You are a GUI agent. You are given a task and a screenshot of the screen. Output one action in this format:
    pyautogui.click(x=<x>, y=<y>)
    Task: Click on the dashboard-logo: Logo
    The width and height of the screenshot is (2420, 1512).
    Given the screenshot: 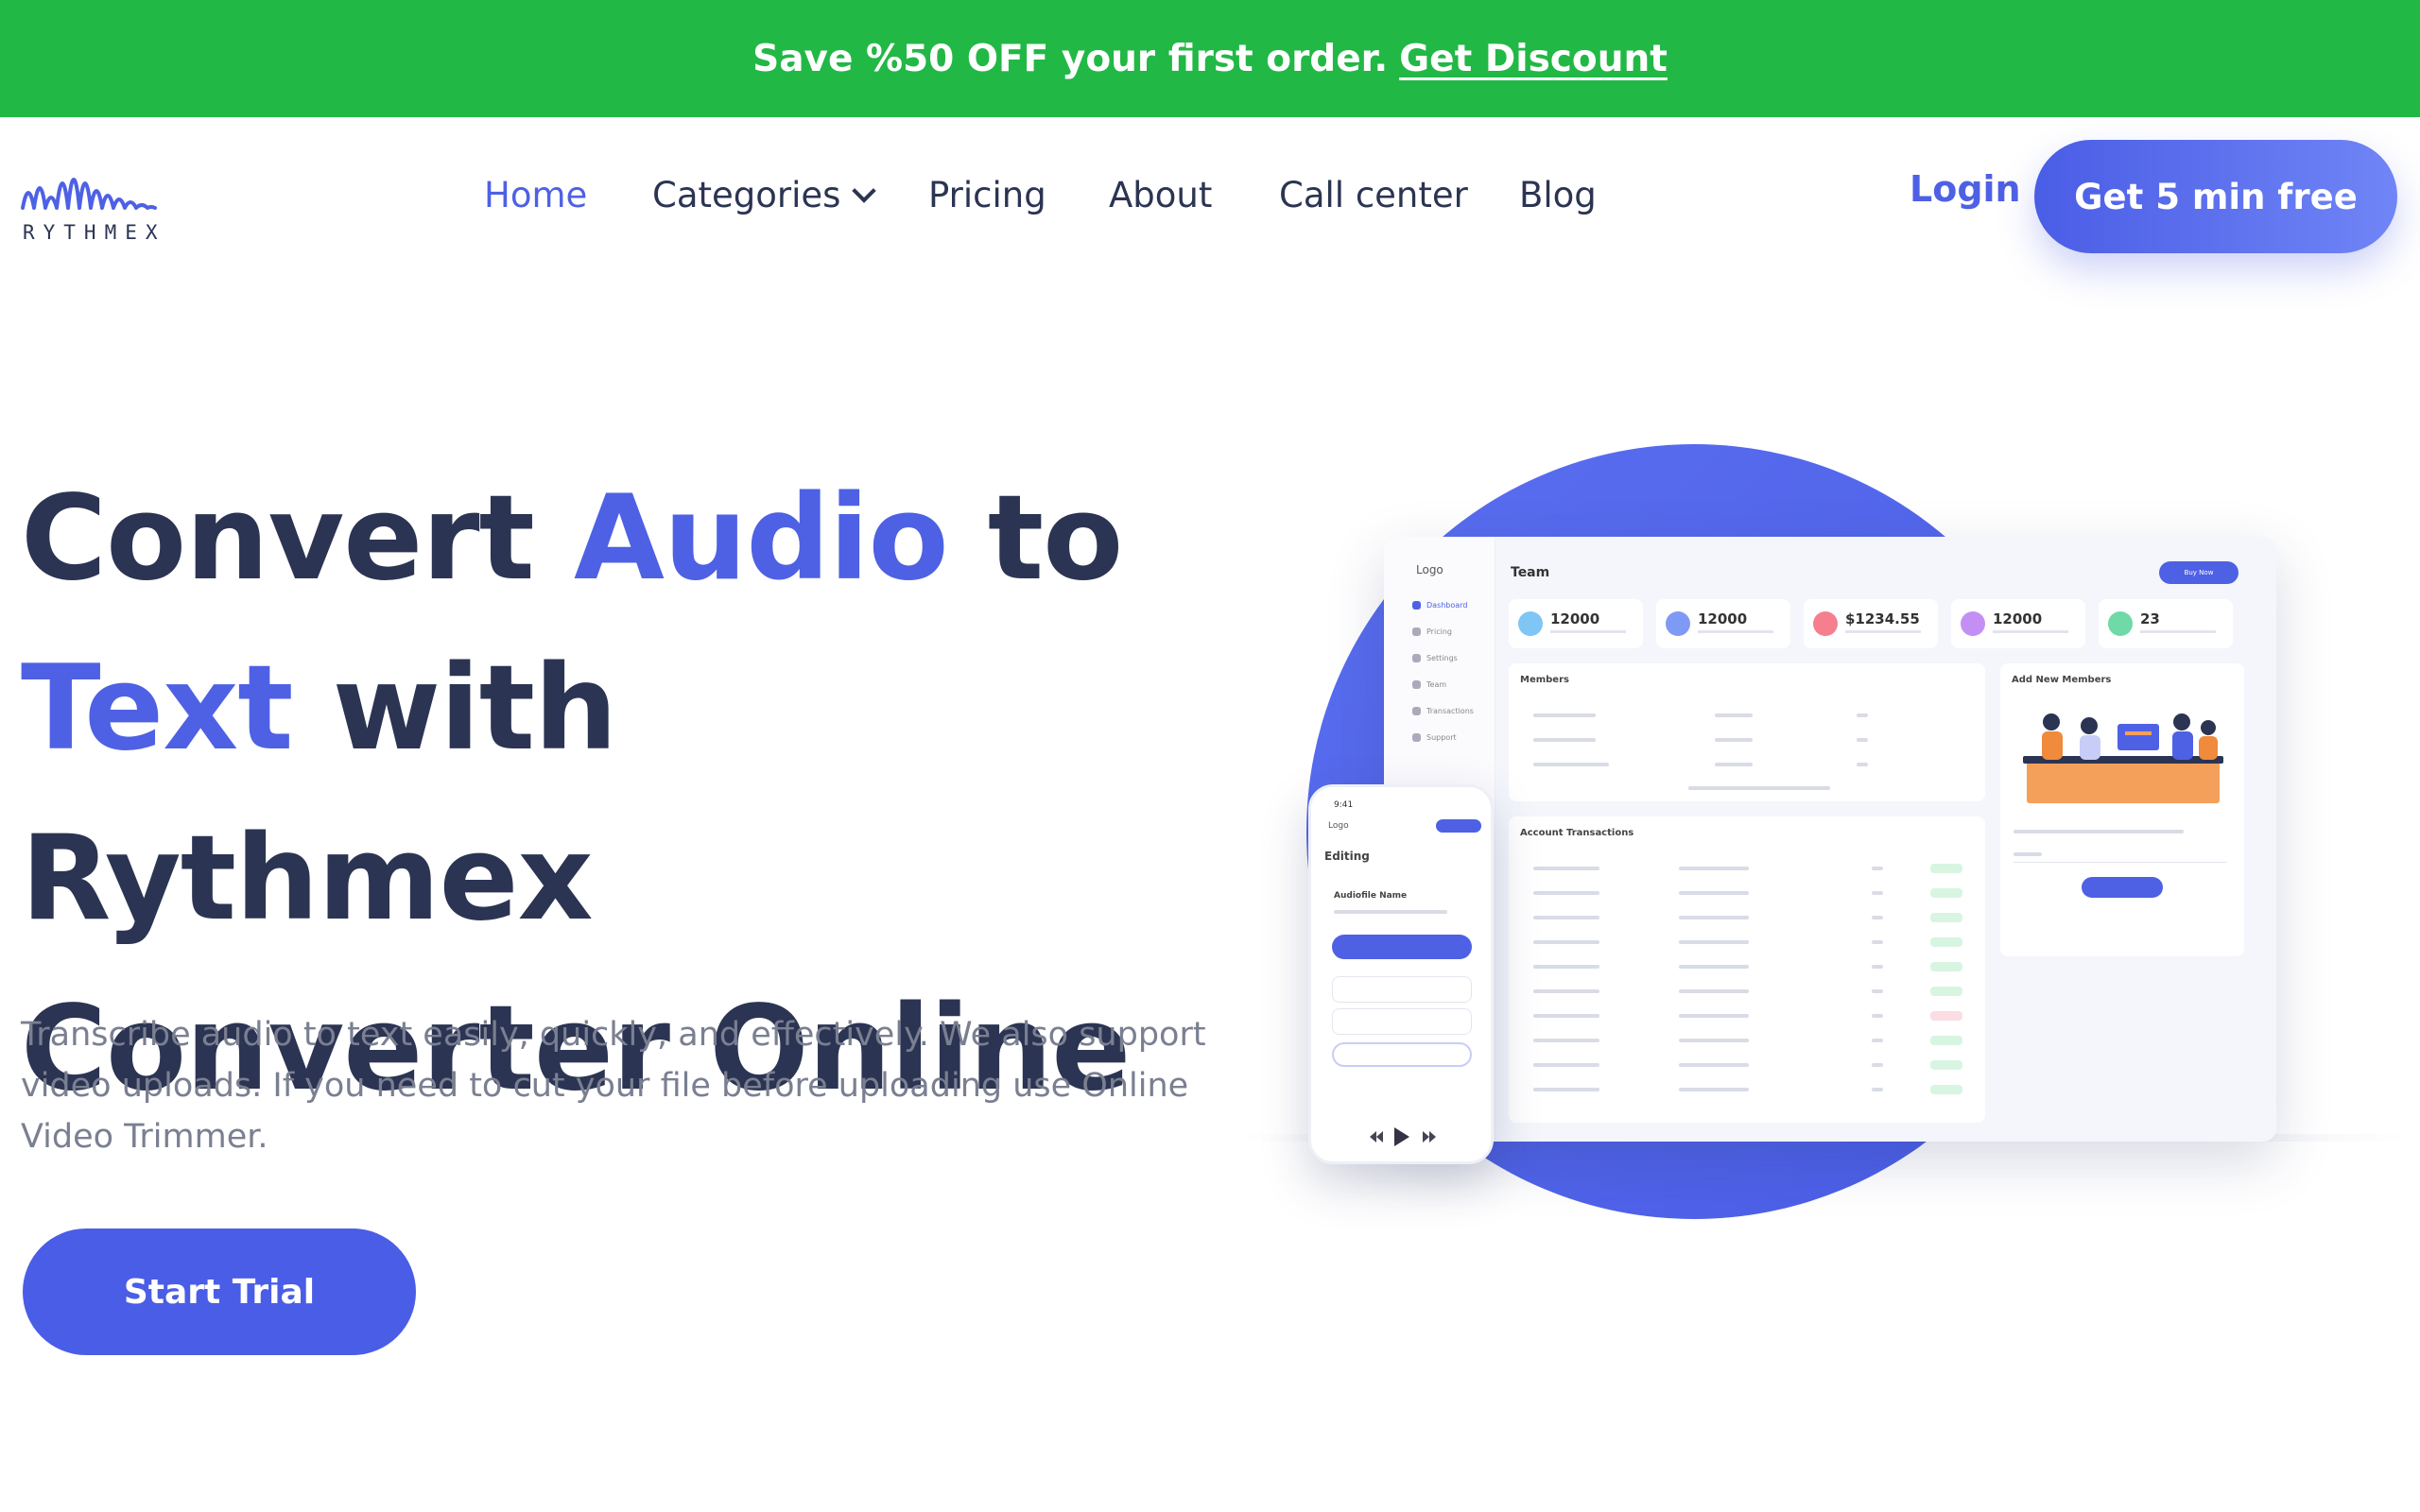 What is the action you would take?
    pyautogui.click(x=1430, y=569)
    